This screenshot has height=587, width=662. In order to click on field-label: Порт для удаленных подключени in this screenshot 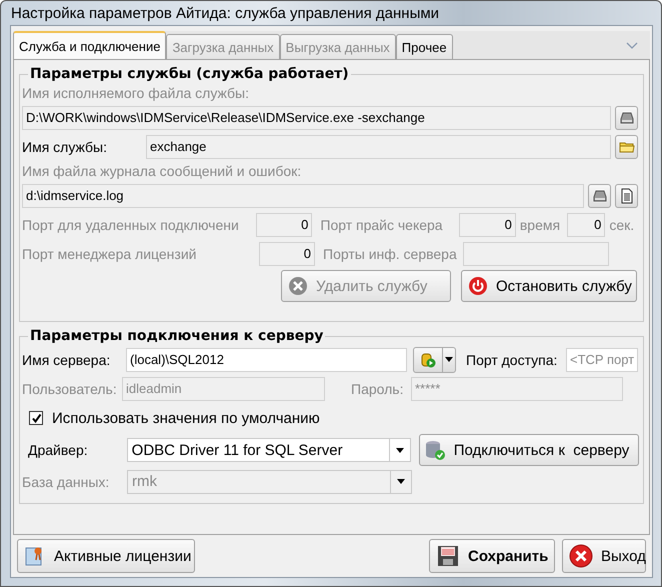, I will do `click(131, 224)`.